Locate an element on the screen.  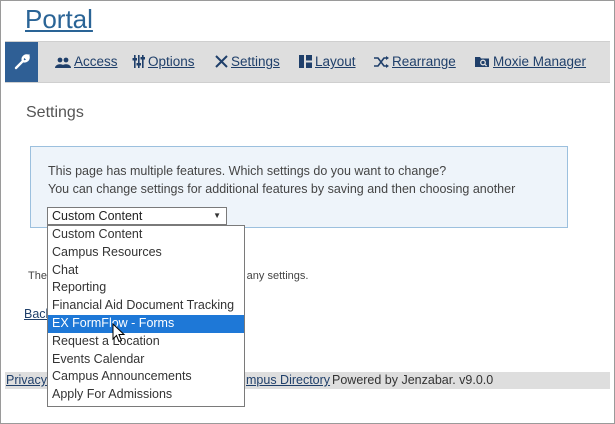
mouse-cursor-icon is located at coordinates (119, 333).